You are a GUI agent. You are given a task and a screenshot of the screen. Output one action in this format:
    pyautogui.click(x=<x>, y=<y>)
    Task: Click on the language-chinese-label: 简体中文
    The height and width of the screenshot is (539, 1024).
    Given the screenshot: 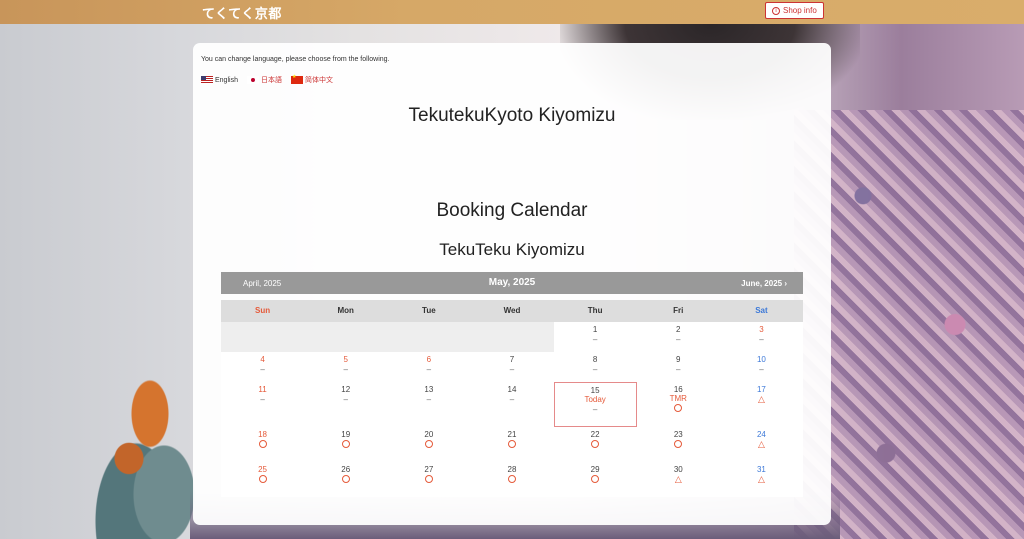 What is the action you would take?
    pyautogui.click(x=318, y=80)
    